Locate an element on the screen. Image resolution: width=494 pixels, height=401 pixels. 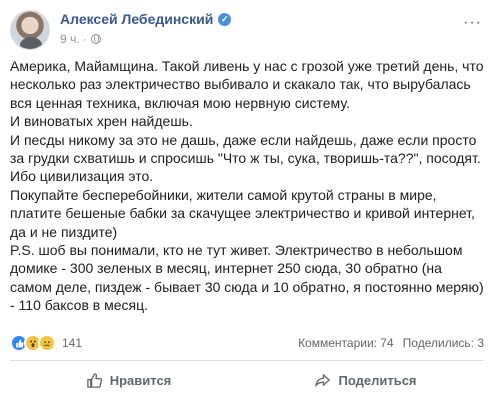
comments-count-link: Комментарии: 74 is located at coordinates (346, 343).